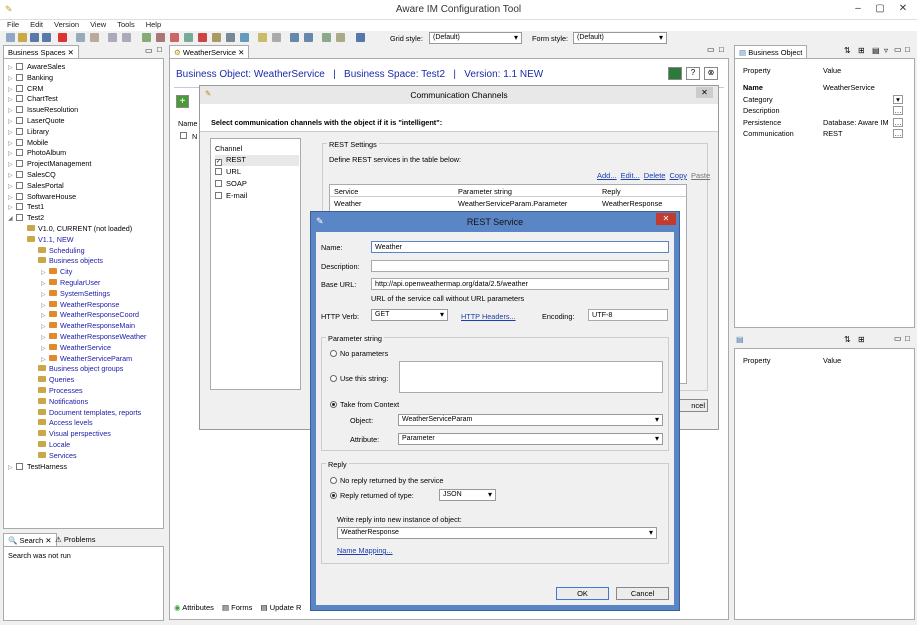 The height and width of the screenshot is (625, 917). I want to click on tree-item: ▷ SalesPortal, so click(36, 185).